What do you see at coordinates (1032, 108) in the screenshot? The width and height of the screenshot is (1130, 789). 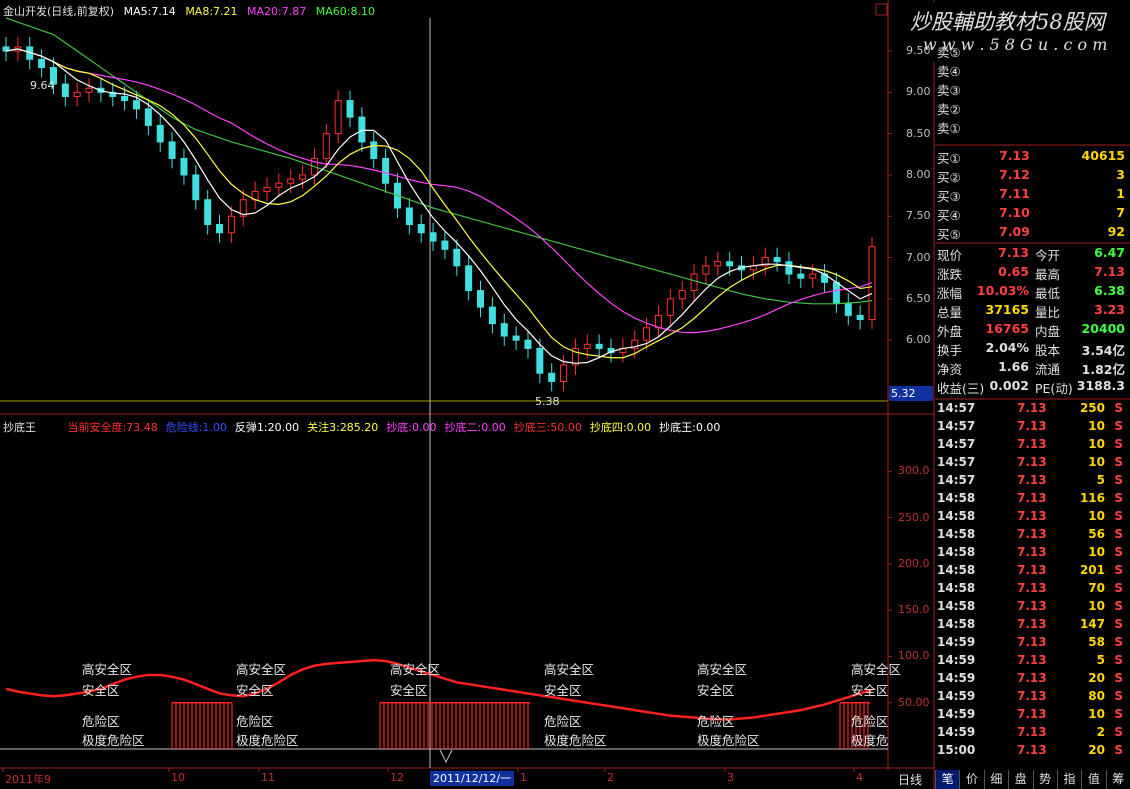 I see `ask-row: 卖②` at bounding box center [1032, 108].